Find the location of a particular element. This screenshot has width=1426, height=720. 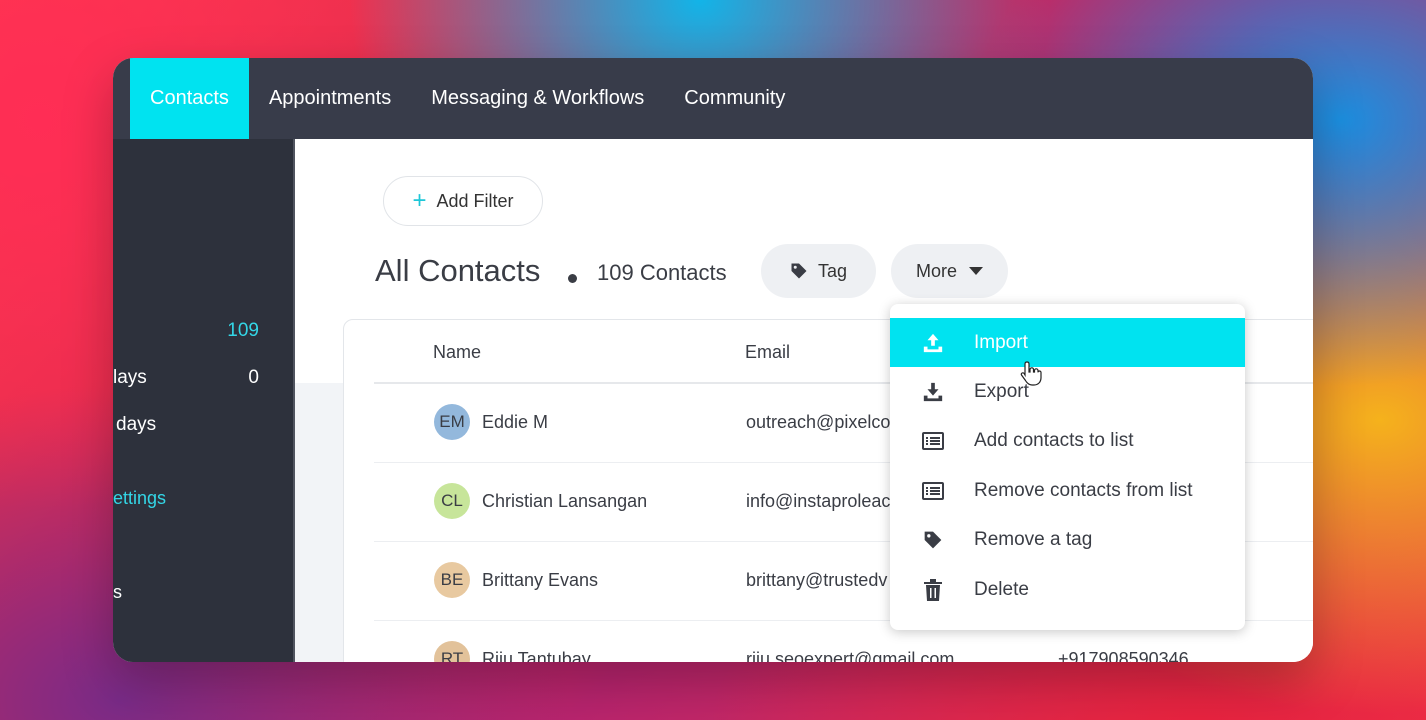

tab-appointments: Appointments is located at coordinates (330, 98).